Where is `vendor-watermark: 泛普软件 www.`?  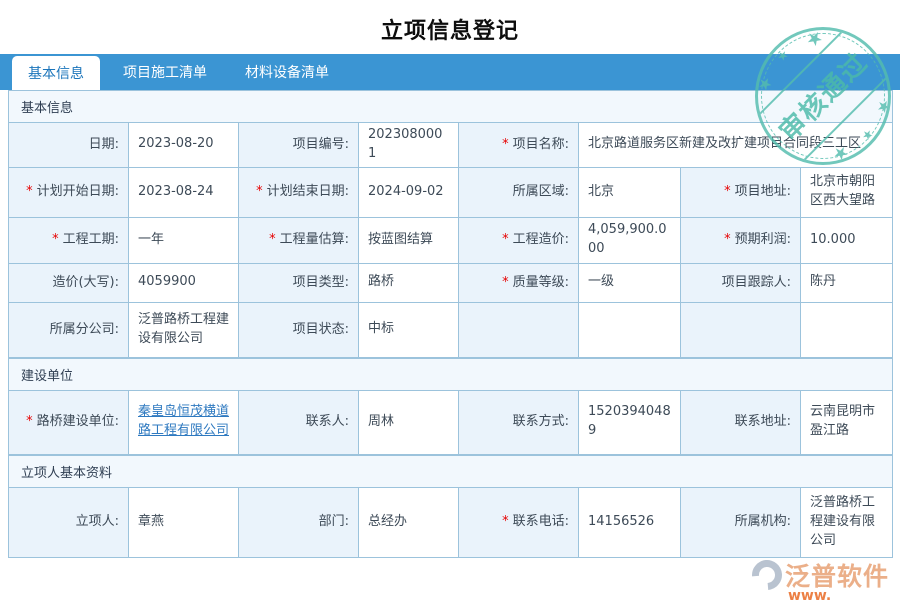 vendor-watermark: 泛普软件 www. is located at coordinates (817, 578).